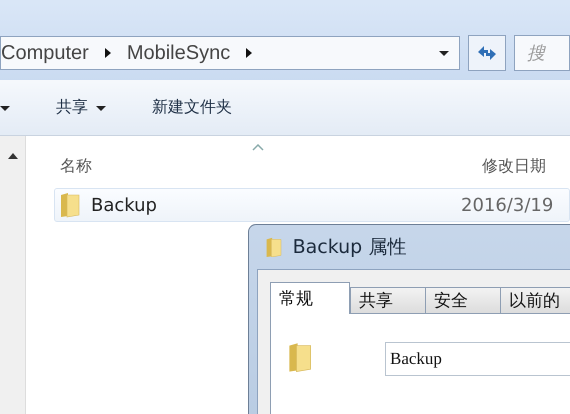 This screenshot has width=570, height=414. What do you see at coordinates (192, 107) in the screenshot?
I see `toolbar-button: 新建文件夹` at bounding box center [192, 107].